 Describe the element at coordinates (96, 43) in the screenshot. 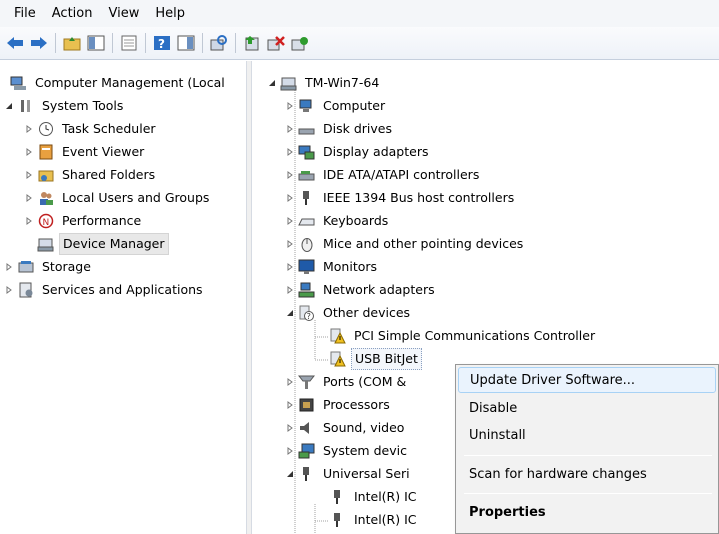

I see `show-hide-console-tree-icon` at that location.